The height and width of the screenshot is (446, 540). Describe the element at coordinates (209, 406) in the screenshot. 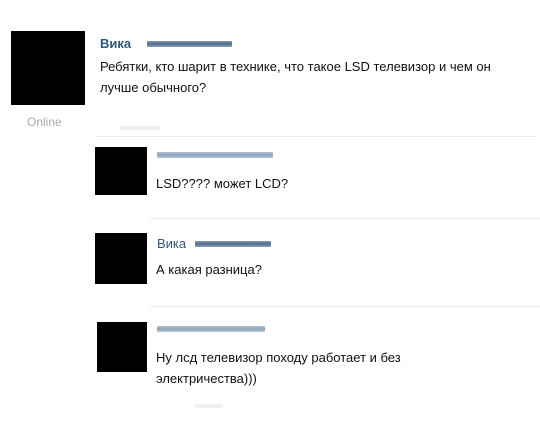

I see `comment-3-timestamp-blurred` at that location.